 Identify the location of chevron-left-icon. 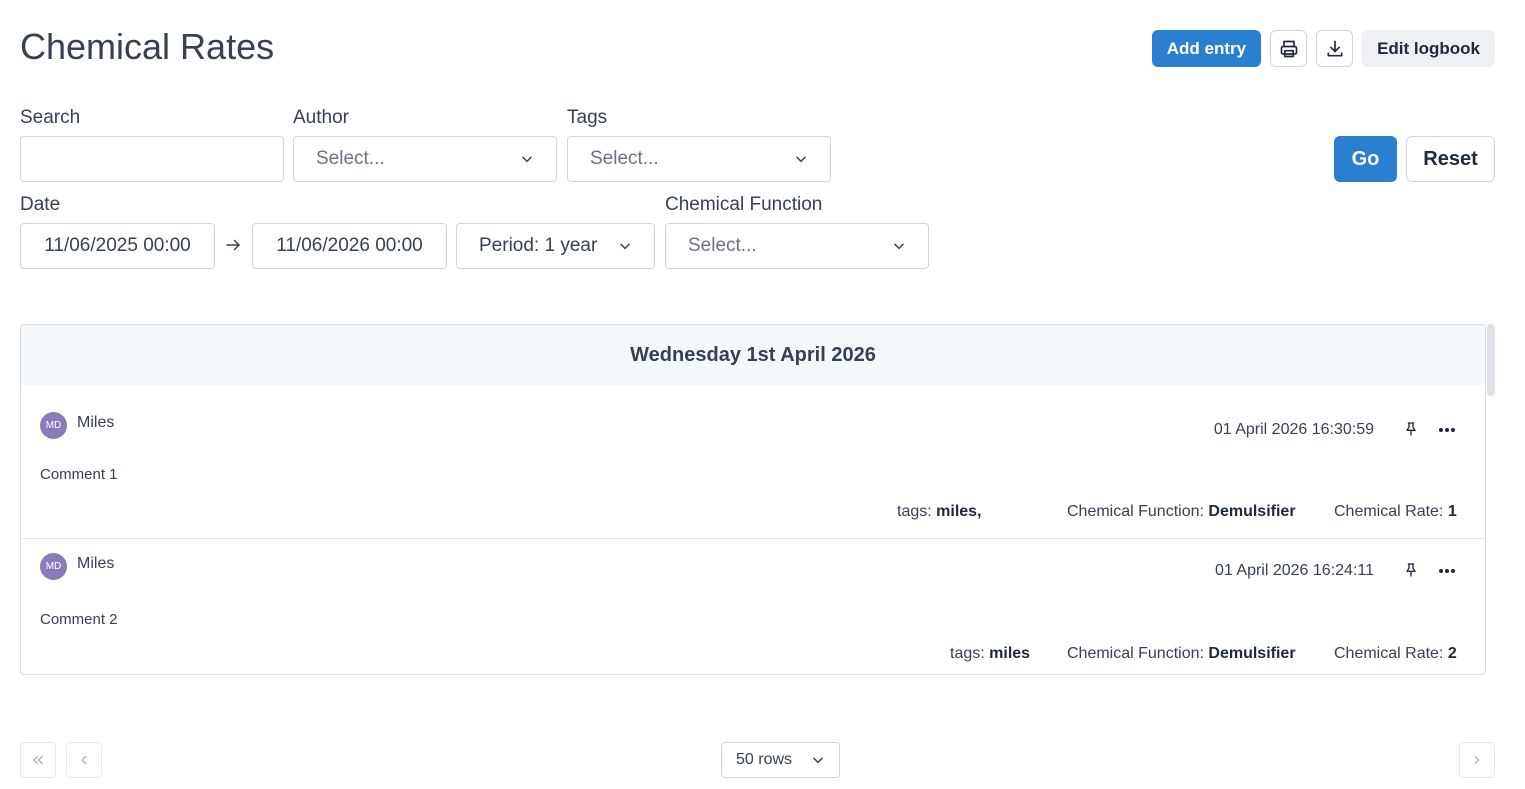
(84, 760).